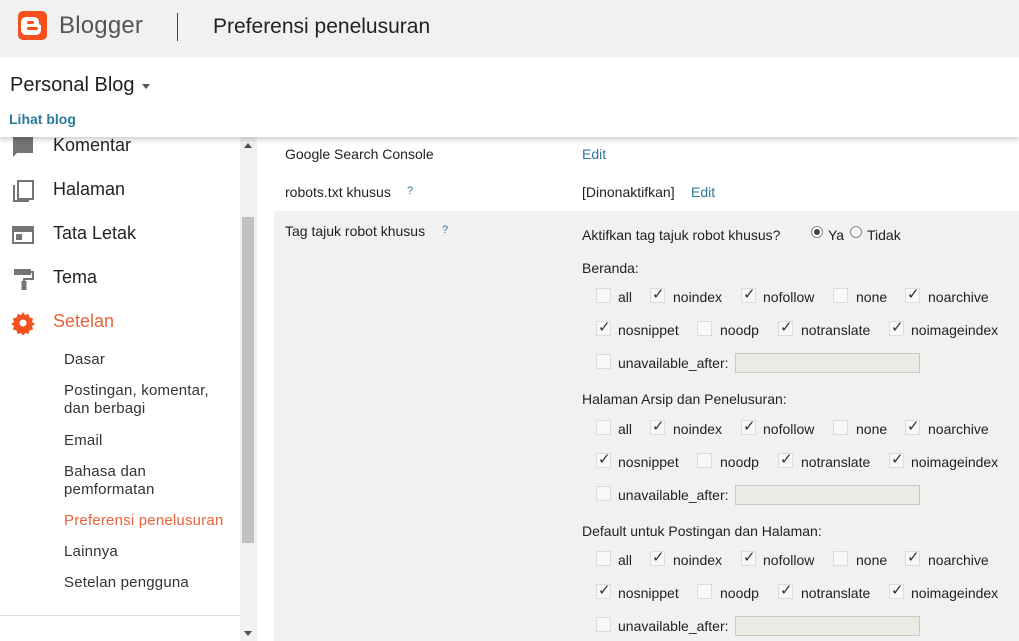  Describe the element at coordinates (610, 268) in the screenshot. I see `section-title: Beranda:` at that location.